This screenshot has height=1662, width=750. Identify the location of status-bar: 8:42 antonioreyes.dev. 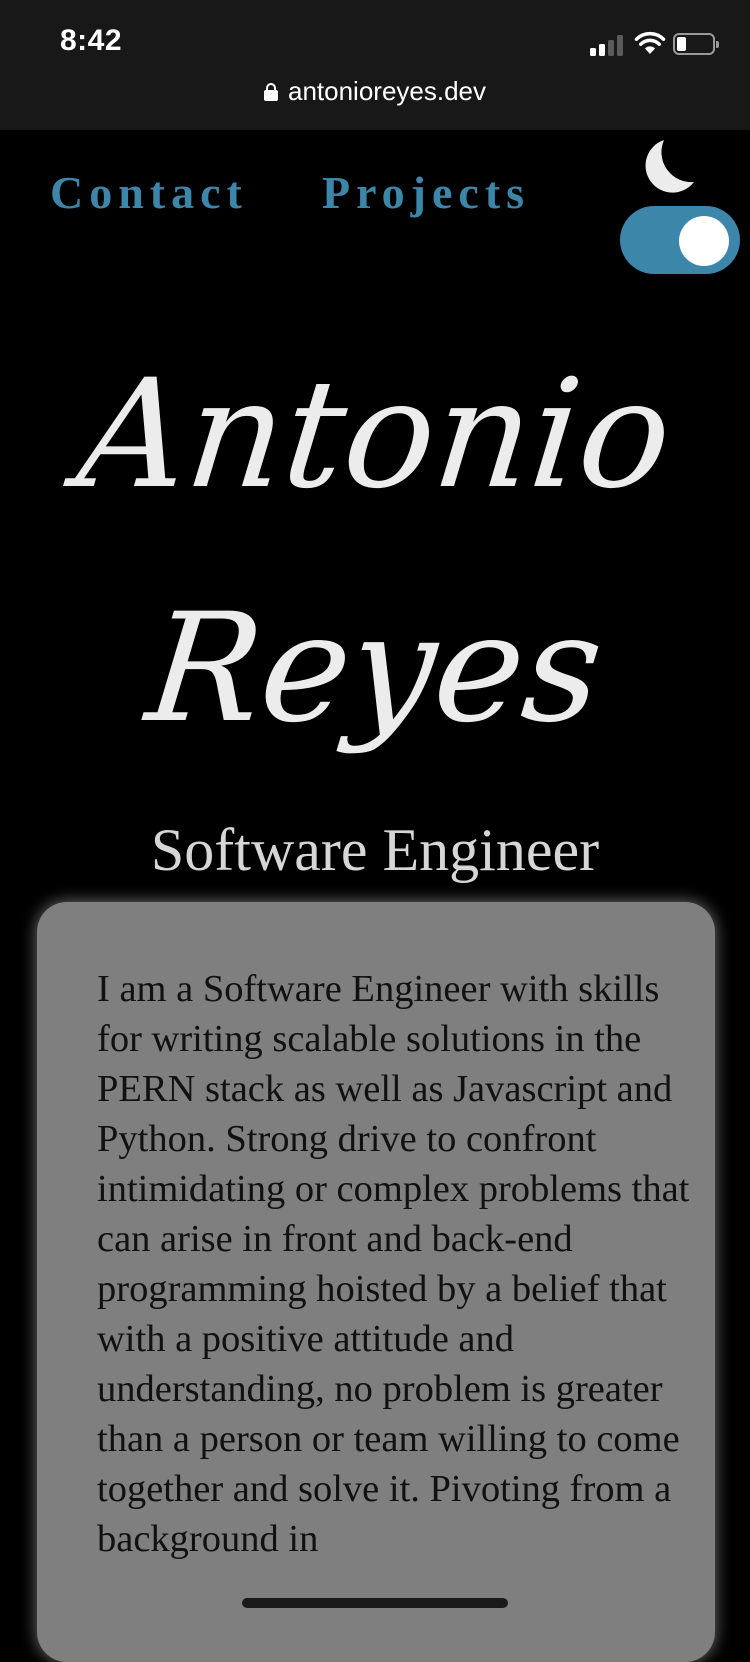
(375, 65).